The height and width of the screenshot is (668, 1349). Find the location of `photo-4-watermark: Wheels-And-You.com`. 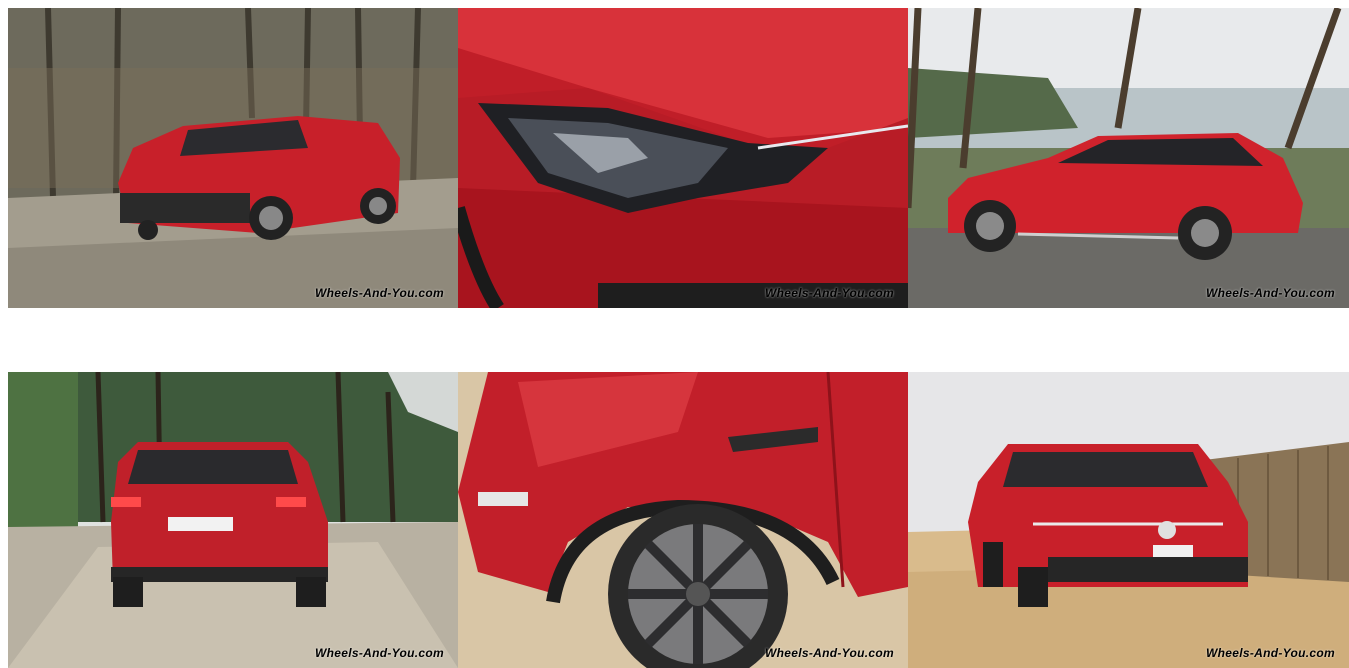

photo-4-watermark: Wheels-And-You.com is located at coordinates (379, 653).